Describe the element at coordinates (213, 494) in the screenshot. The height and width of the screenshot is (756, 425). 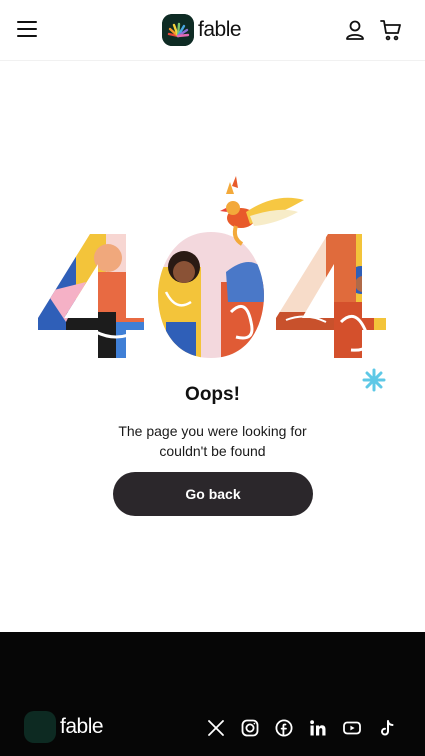
I see `go-back-button: Go back` at that location.